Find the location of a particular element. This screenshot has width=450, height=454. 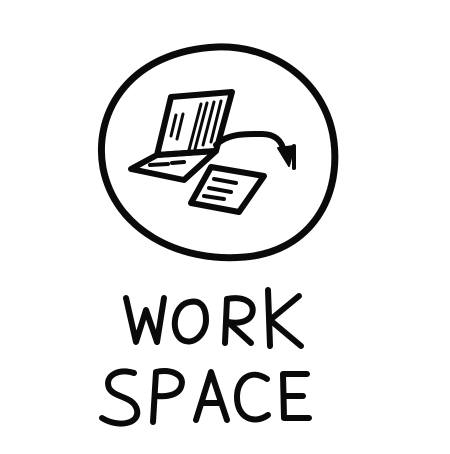

document-icon is located at coordinates (227, 189).